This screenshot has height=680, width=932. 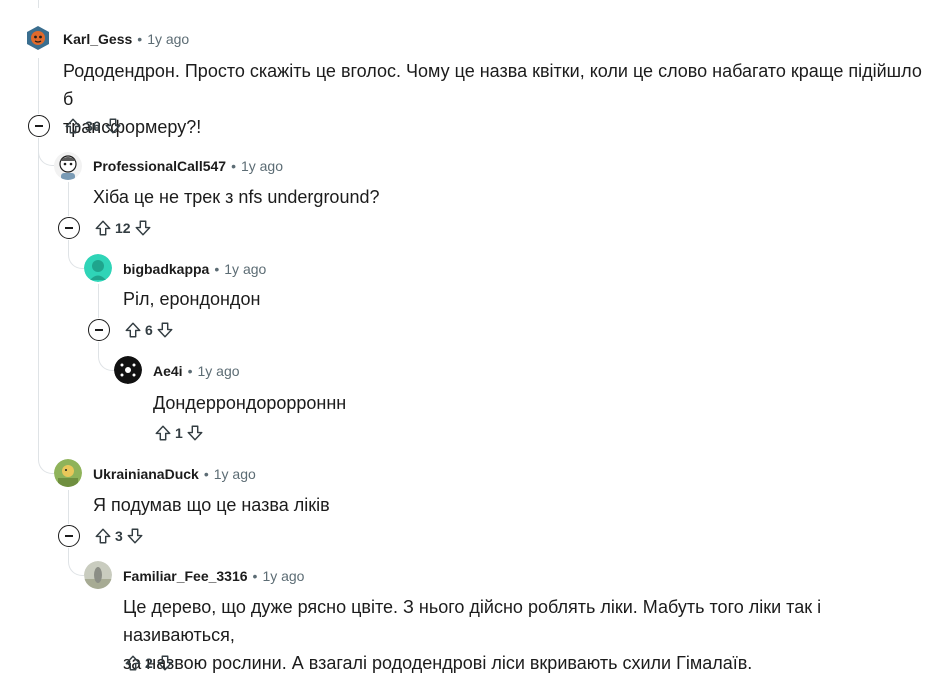 What do you see at coordinates (168, 371) in the screenshot?
I see `comment-author: Ae4i` at bounding box center [168, 371].